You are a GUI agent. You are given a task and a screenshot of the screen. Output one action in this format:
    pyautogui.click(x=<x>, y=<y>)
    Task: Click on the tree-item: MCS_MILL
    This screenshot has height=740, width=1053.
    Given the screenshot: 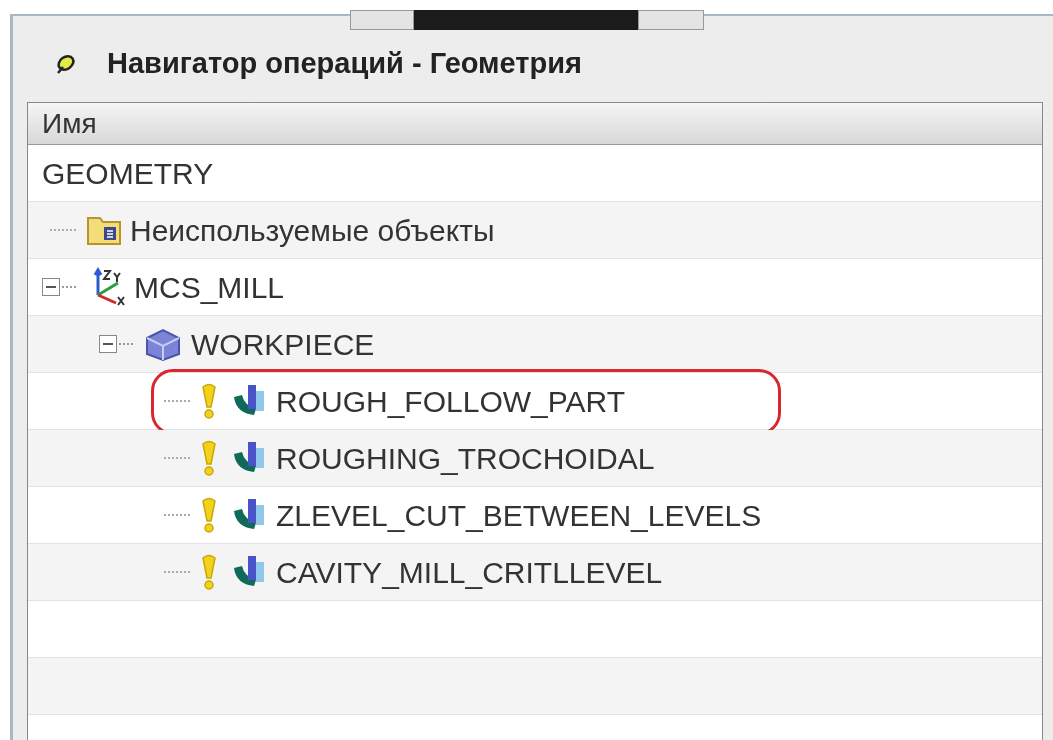 What is the action you would take?
    pyautogui.click(x=209, y=287)
    